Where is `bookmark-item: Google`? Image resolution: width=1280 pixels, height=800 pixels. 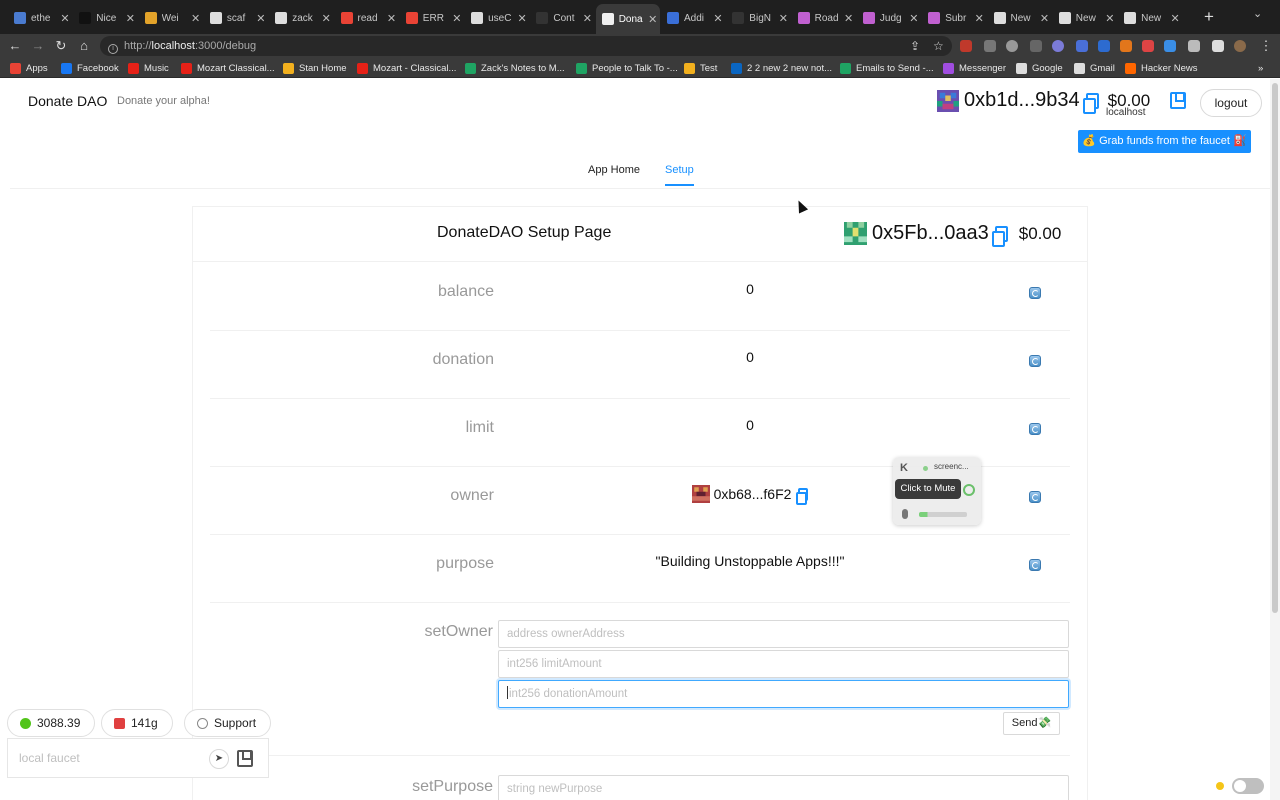
bookmark-item: Google is located at coordinates (1039, 68).